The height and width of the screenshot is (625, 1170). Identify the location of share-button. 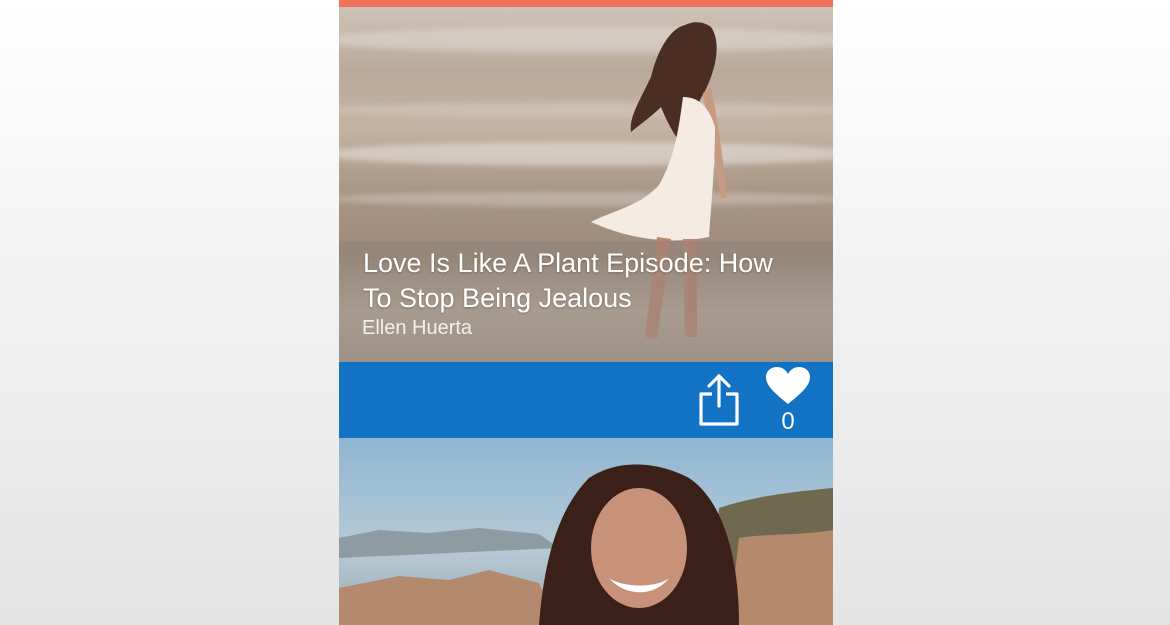
(719, 401).